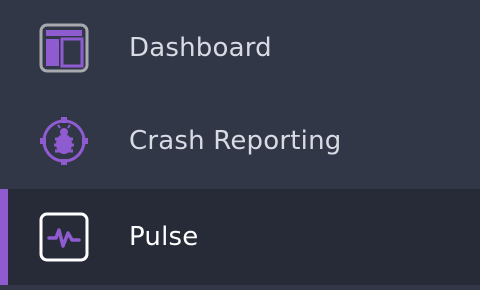 The image size is (480, 290). I want to click on sidebar-item-label: Dashboard, so click(200, 48).